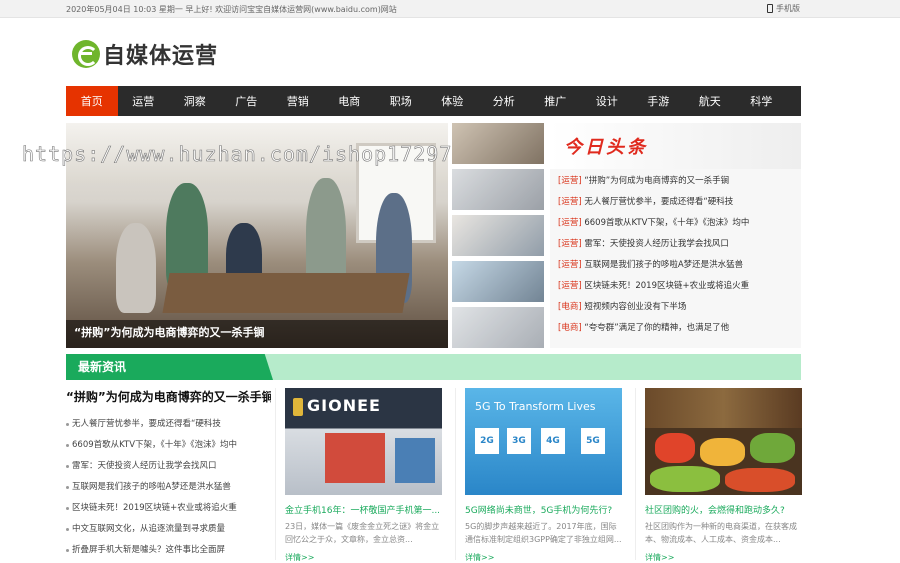  What do you see at coordinates (679, 202) in the screenshot?
I see `headline-item: [运营] 无人餐厅营忧参半，要成还得看“硬科技` at bounding box center [679, 202].